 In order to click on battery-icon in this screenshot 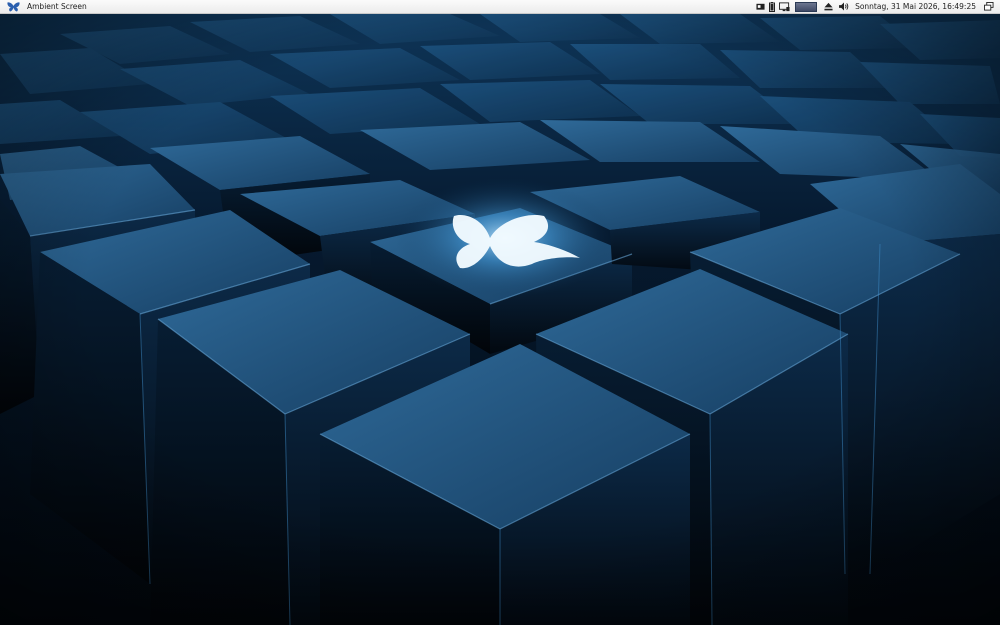, I will do `click(772, 6)`.